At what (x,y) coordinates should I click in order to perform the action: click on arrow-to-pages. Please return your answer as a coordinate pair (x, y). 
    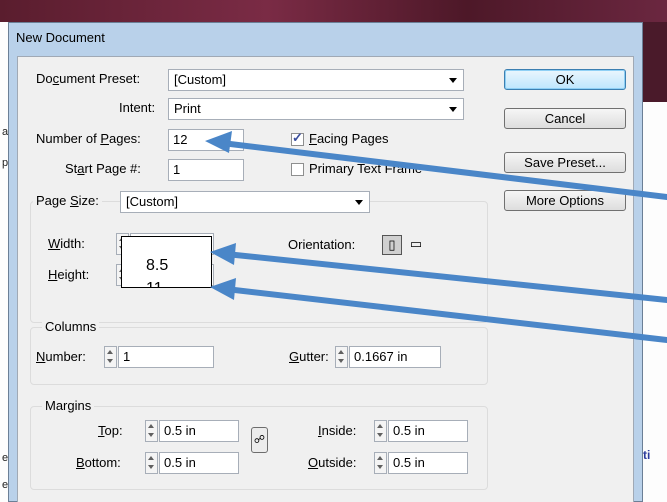
    Looking at the image, I should click on (443, 170).